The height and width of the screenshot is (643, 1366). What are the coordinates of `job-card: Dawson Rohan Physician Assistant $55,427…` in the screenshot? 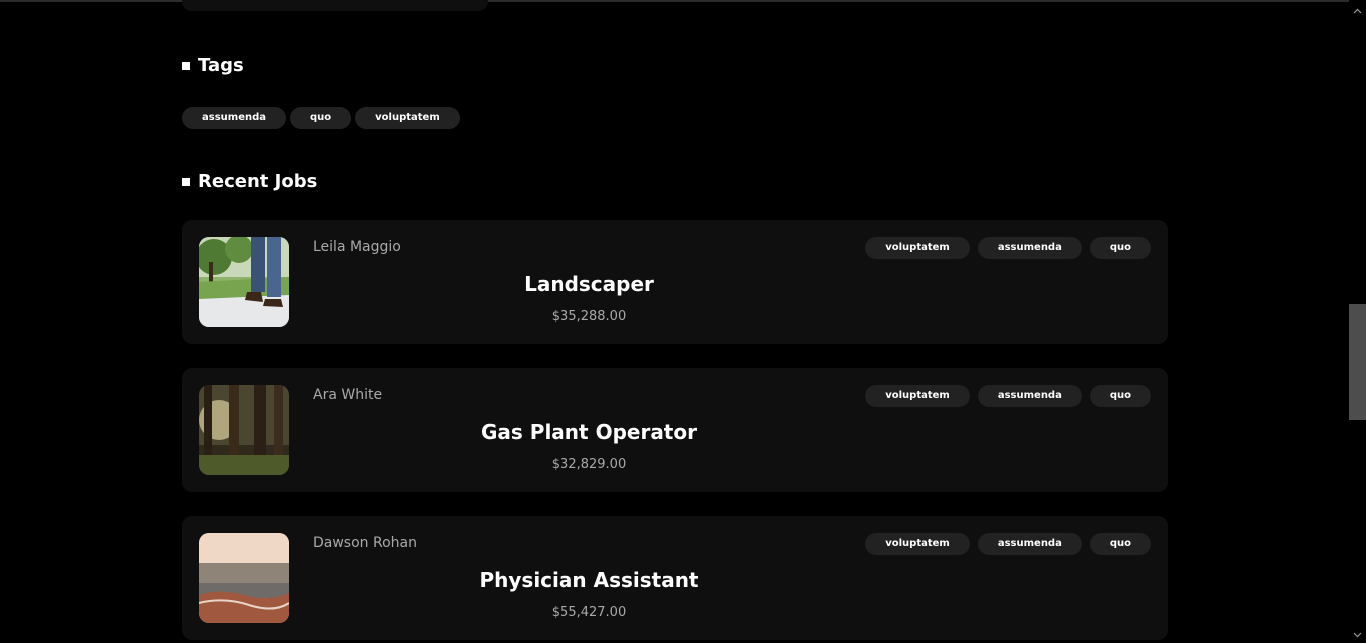 It's located at (675, 578).